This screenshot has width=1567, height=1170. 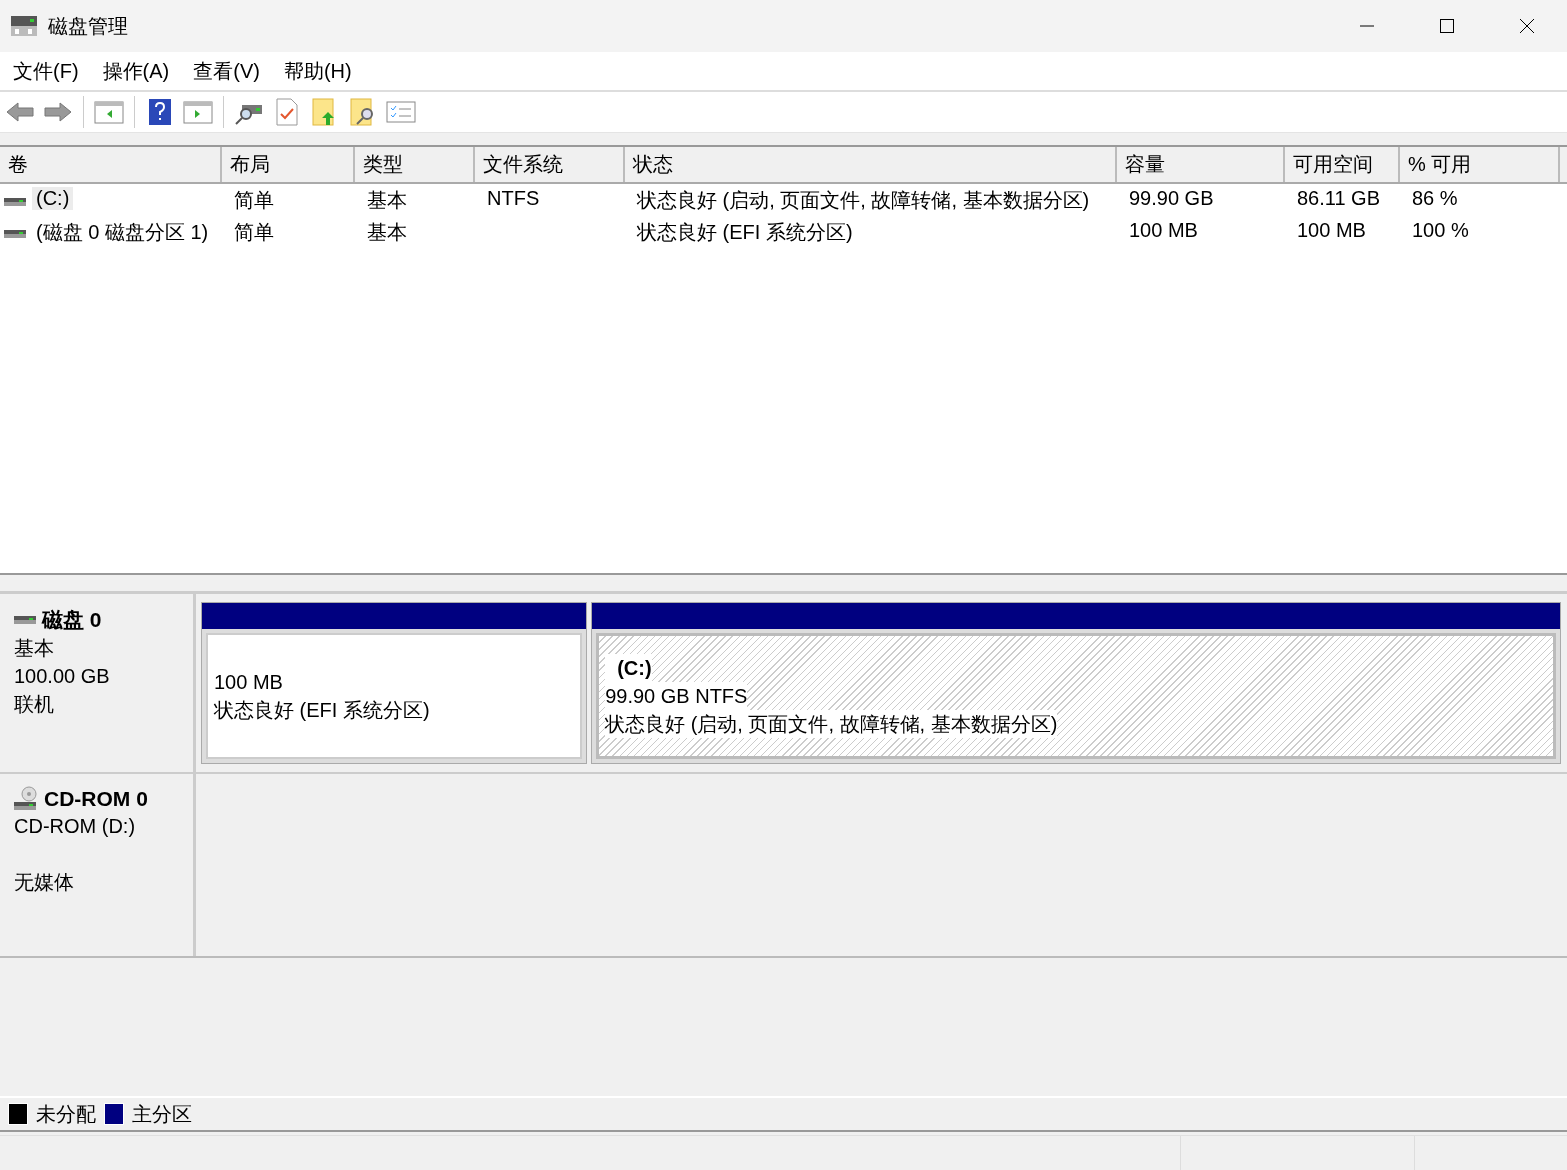 What do you see at coordinates (1480, 164) in the screenshot?
I see `column-header: % 可用` at bounding box center [1480, 164].